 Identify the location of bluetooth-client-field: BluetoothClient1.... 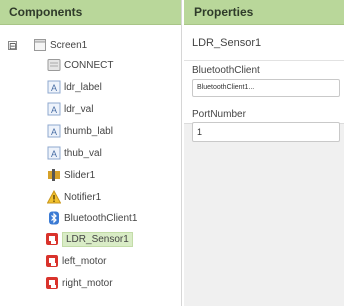
(266, 88).